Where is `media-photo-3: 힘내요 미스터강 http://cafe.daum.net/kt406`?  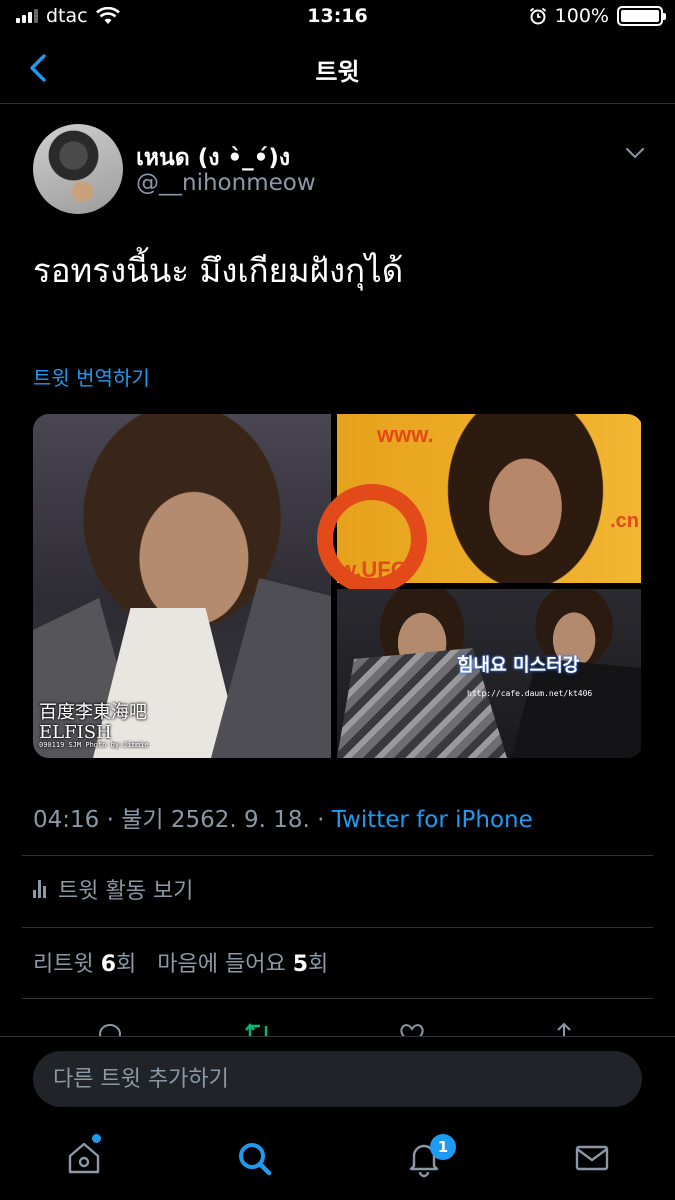
media-photo-3: 힘내요 미스터강 http://cafe.daum.net/kt406 is located at coordinates (489, 673).